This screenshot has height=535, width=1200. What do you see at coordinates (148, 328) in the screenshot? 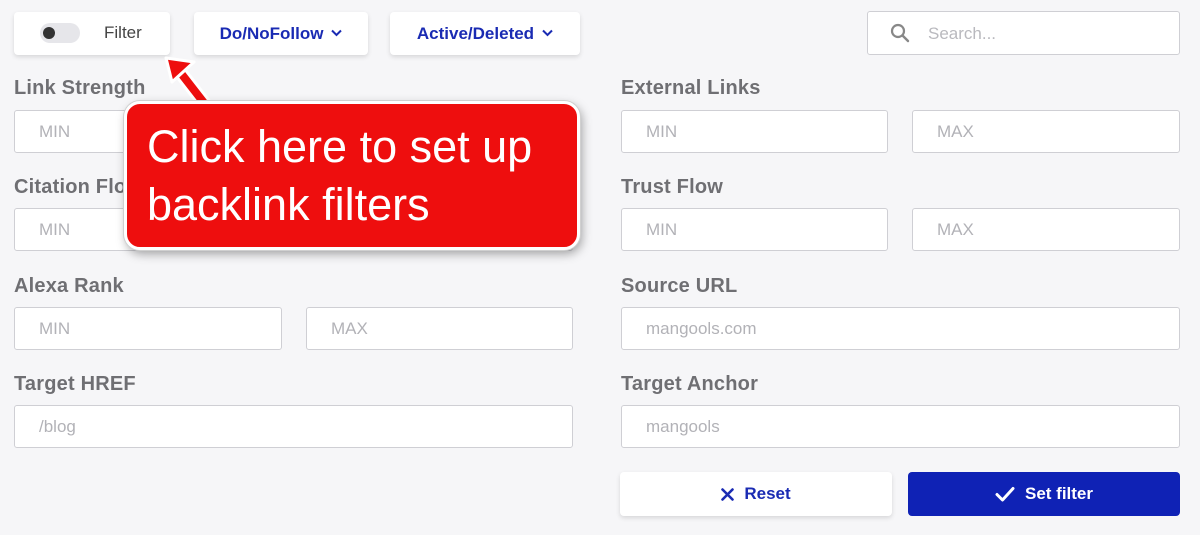
I see `alexa-rank-min-input` at bounding box center [148, 328].